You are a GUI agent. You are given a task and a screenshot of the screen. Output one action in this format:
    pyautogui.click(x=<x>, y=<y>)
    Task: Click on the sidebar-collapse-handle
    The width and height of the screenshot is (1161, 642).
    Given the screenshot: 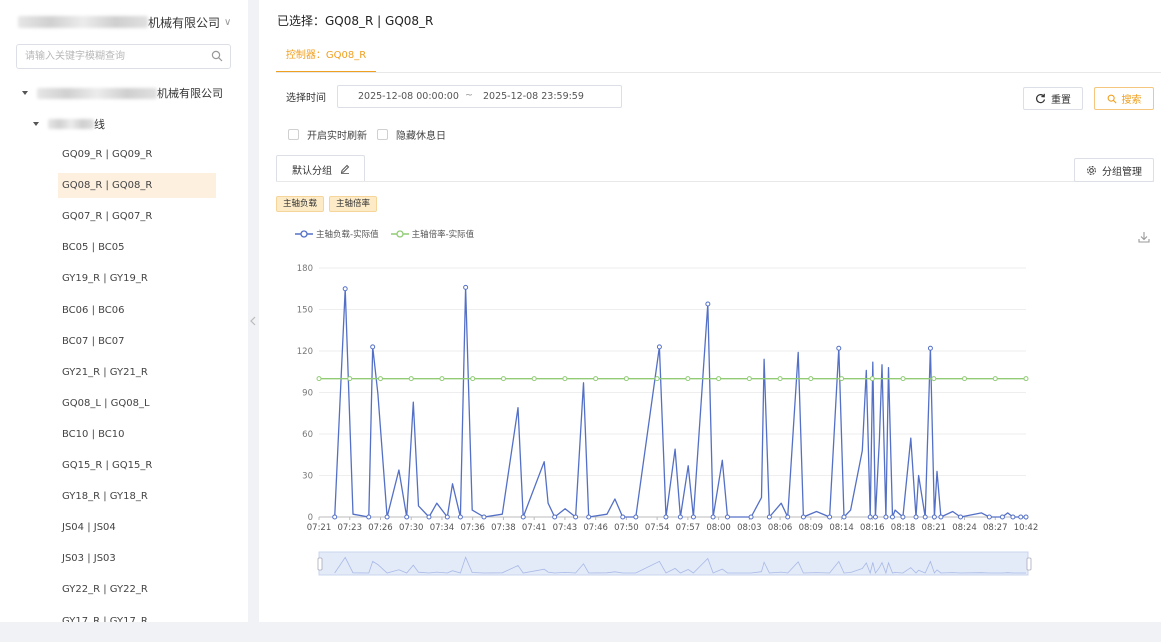 What is the action you would take?
    pyautogui.click(x=253, y=321)
    